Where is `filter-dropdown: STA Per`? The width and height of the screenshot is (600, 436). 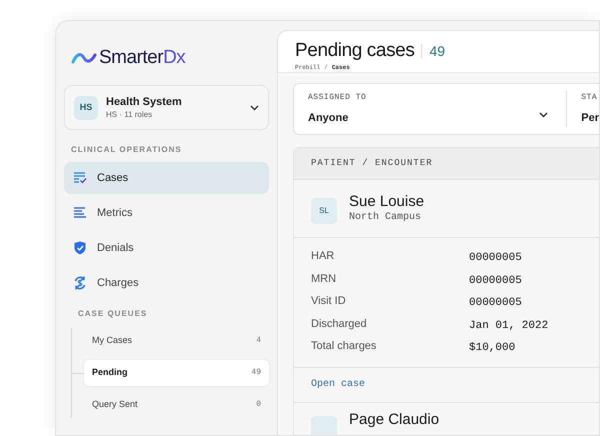 filter-dropdown: STA Per is located at coordinates (582, 109).